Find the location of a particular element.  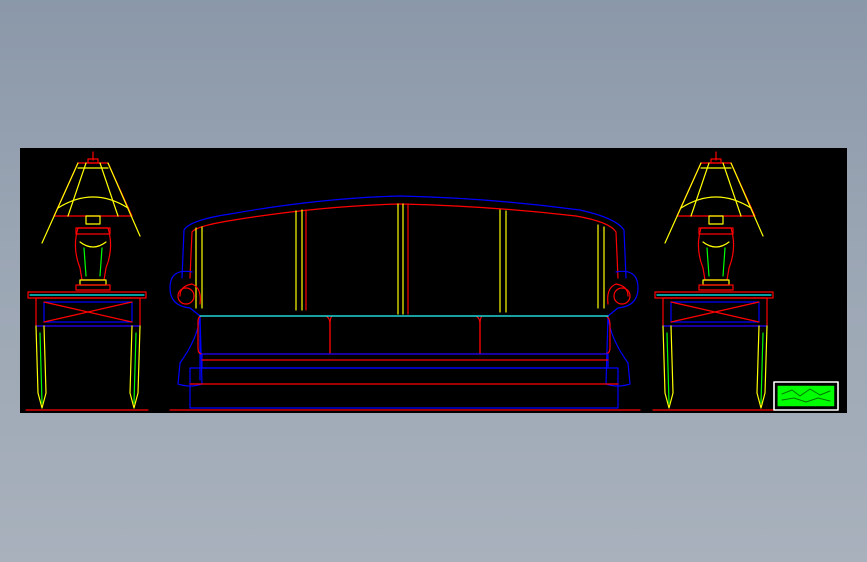

right-table-lamp is located at coordinates (714, 221).